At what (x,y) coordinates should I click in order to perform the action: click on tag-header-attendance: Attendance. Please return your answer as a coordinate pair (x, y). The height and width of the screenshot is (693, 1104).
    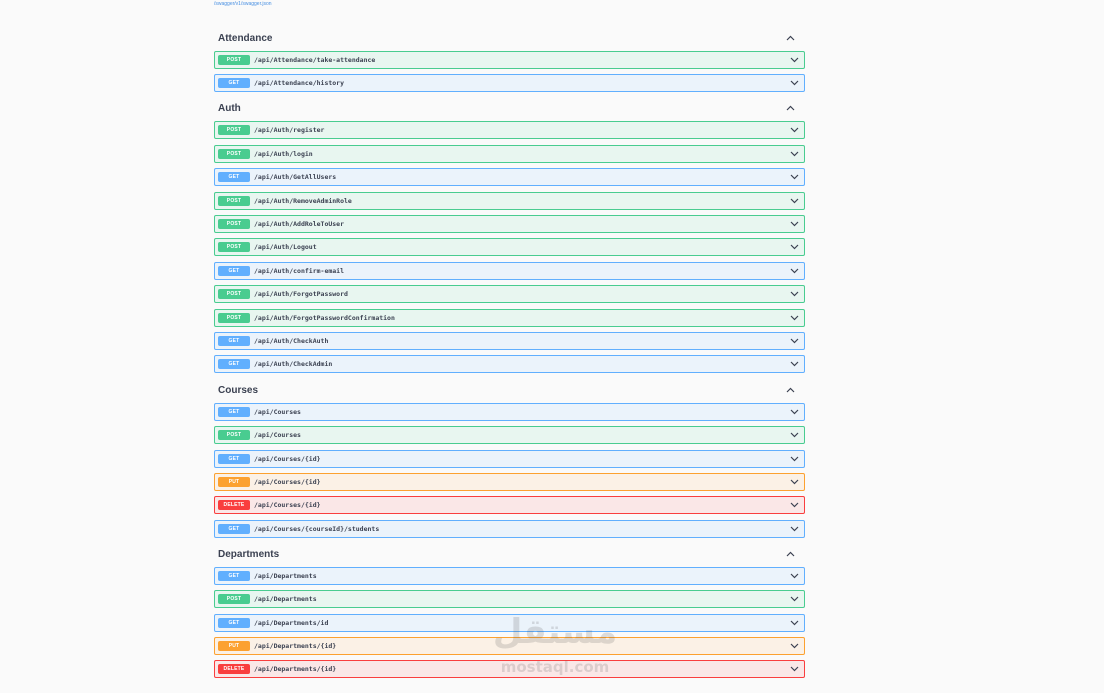
    Looking at the image, I should click on (509, 38).